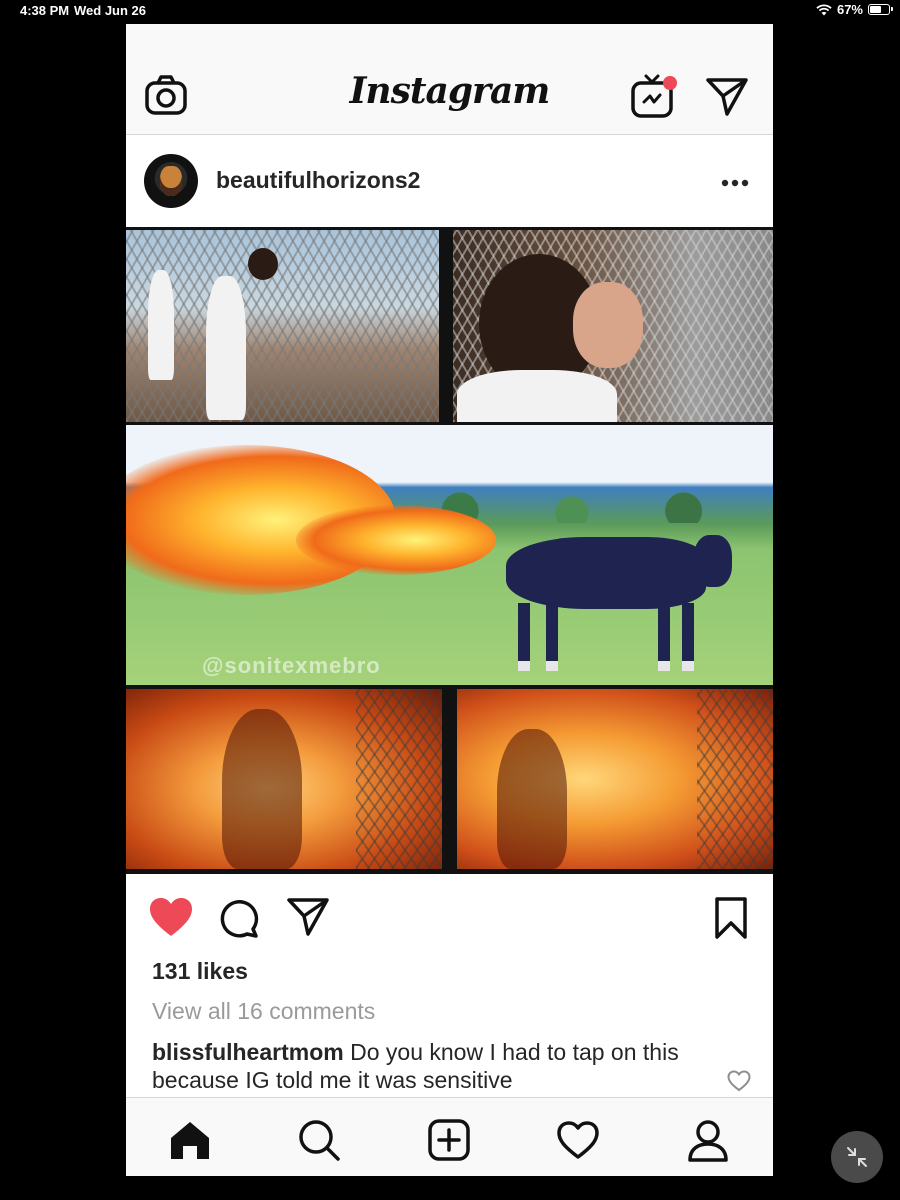  I want to click on top-bar: Instagram, so click(449, 79).